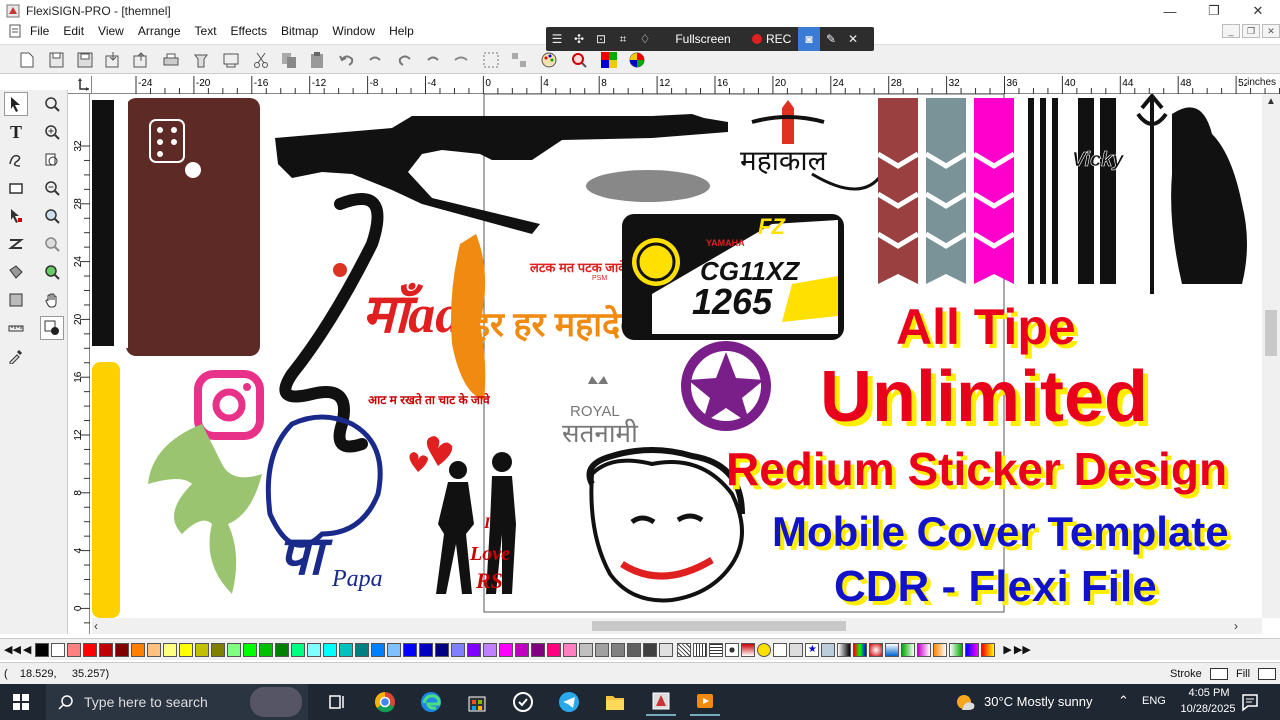 This screenshot has width=1280, height=720. Describe the element at coordinates (984, 397) in the screenshot. I see `promo-line-2: Unlimited` at that location.